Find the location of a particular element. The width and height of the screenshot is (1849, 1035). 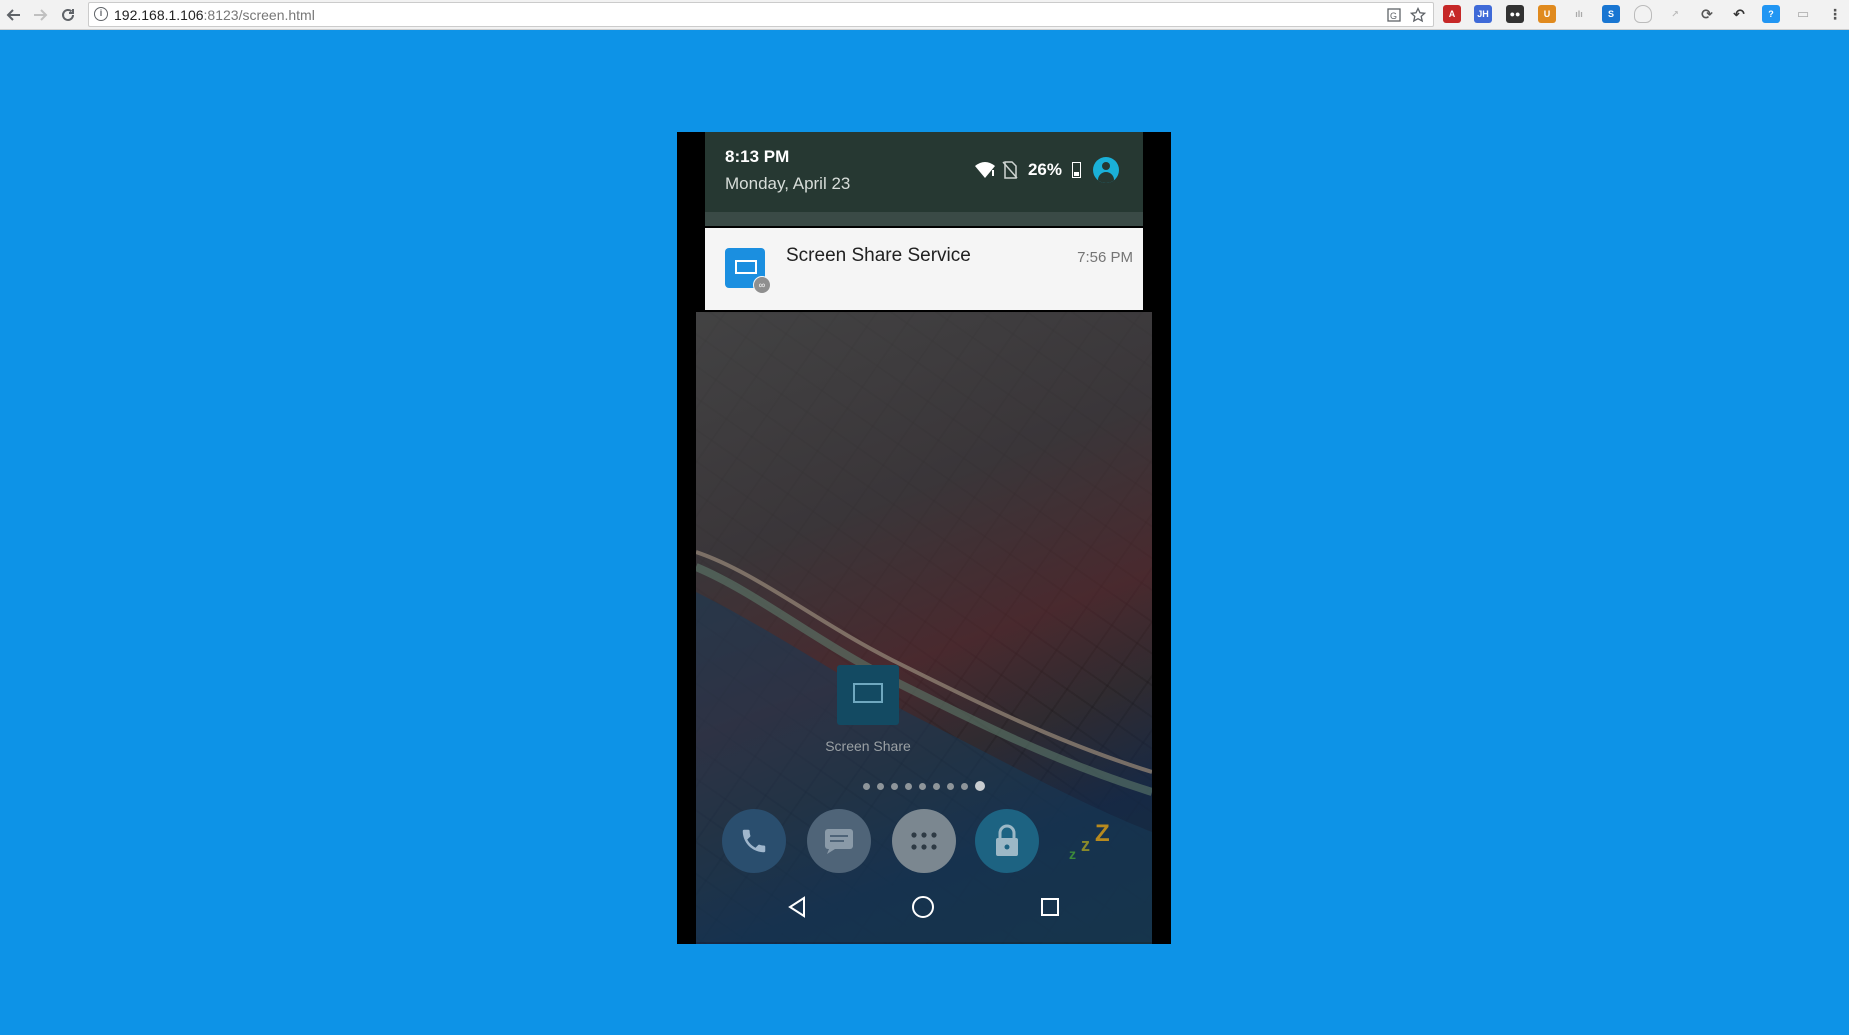

extension-icon: U is located at coordinates (1547, 14).